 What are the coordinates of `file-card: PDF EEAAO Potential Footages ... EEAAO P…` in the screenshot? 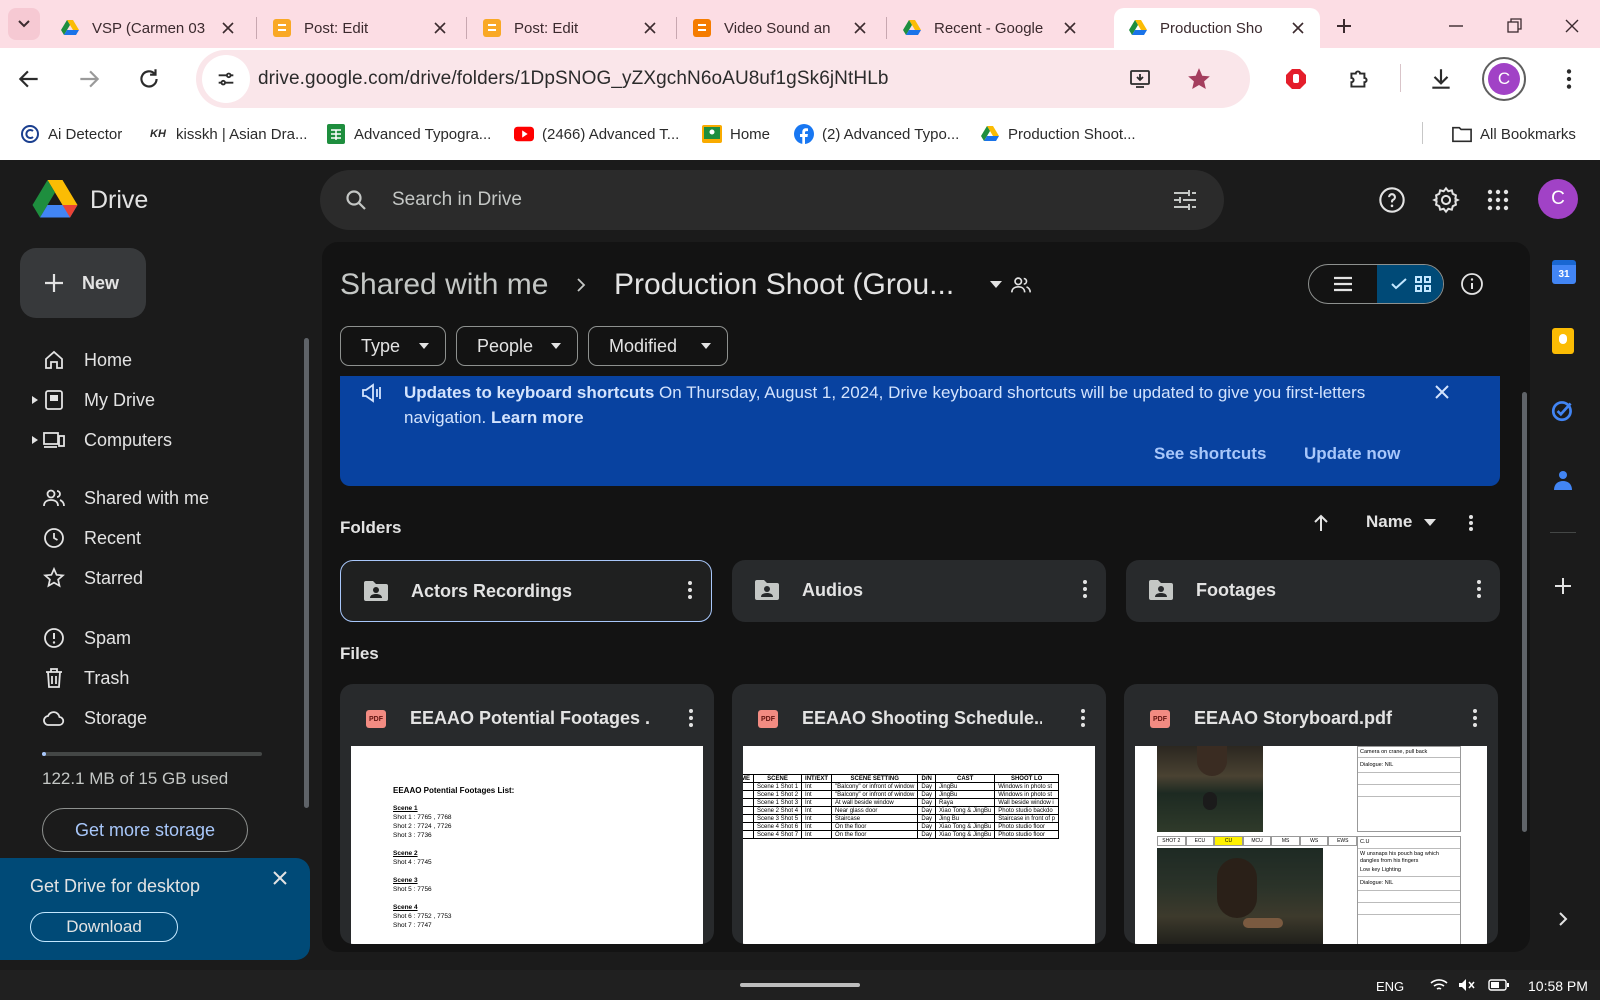 It's located at (527, 814).